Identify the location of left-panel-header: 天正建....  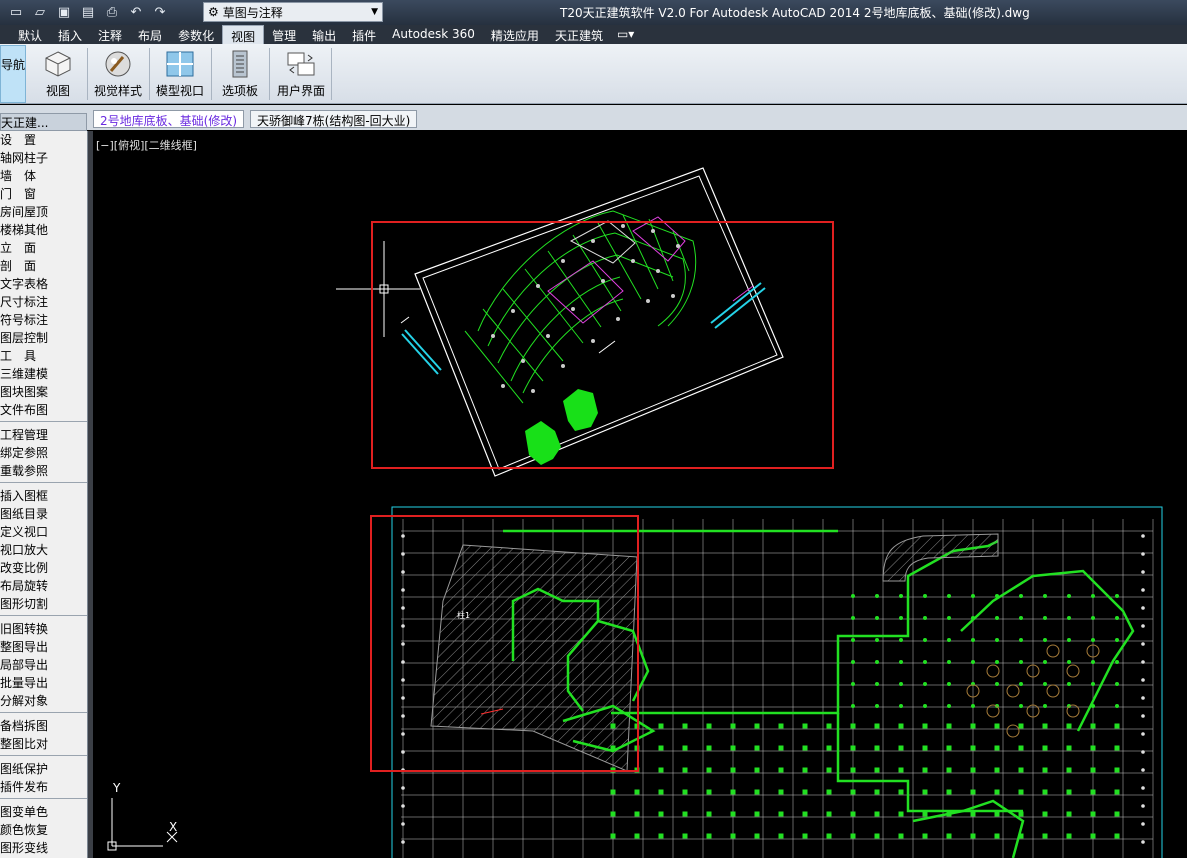
(43, 122).